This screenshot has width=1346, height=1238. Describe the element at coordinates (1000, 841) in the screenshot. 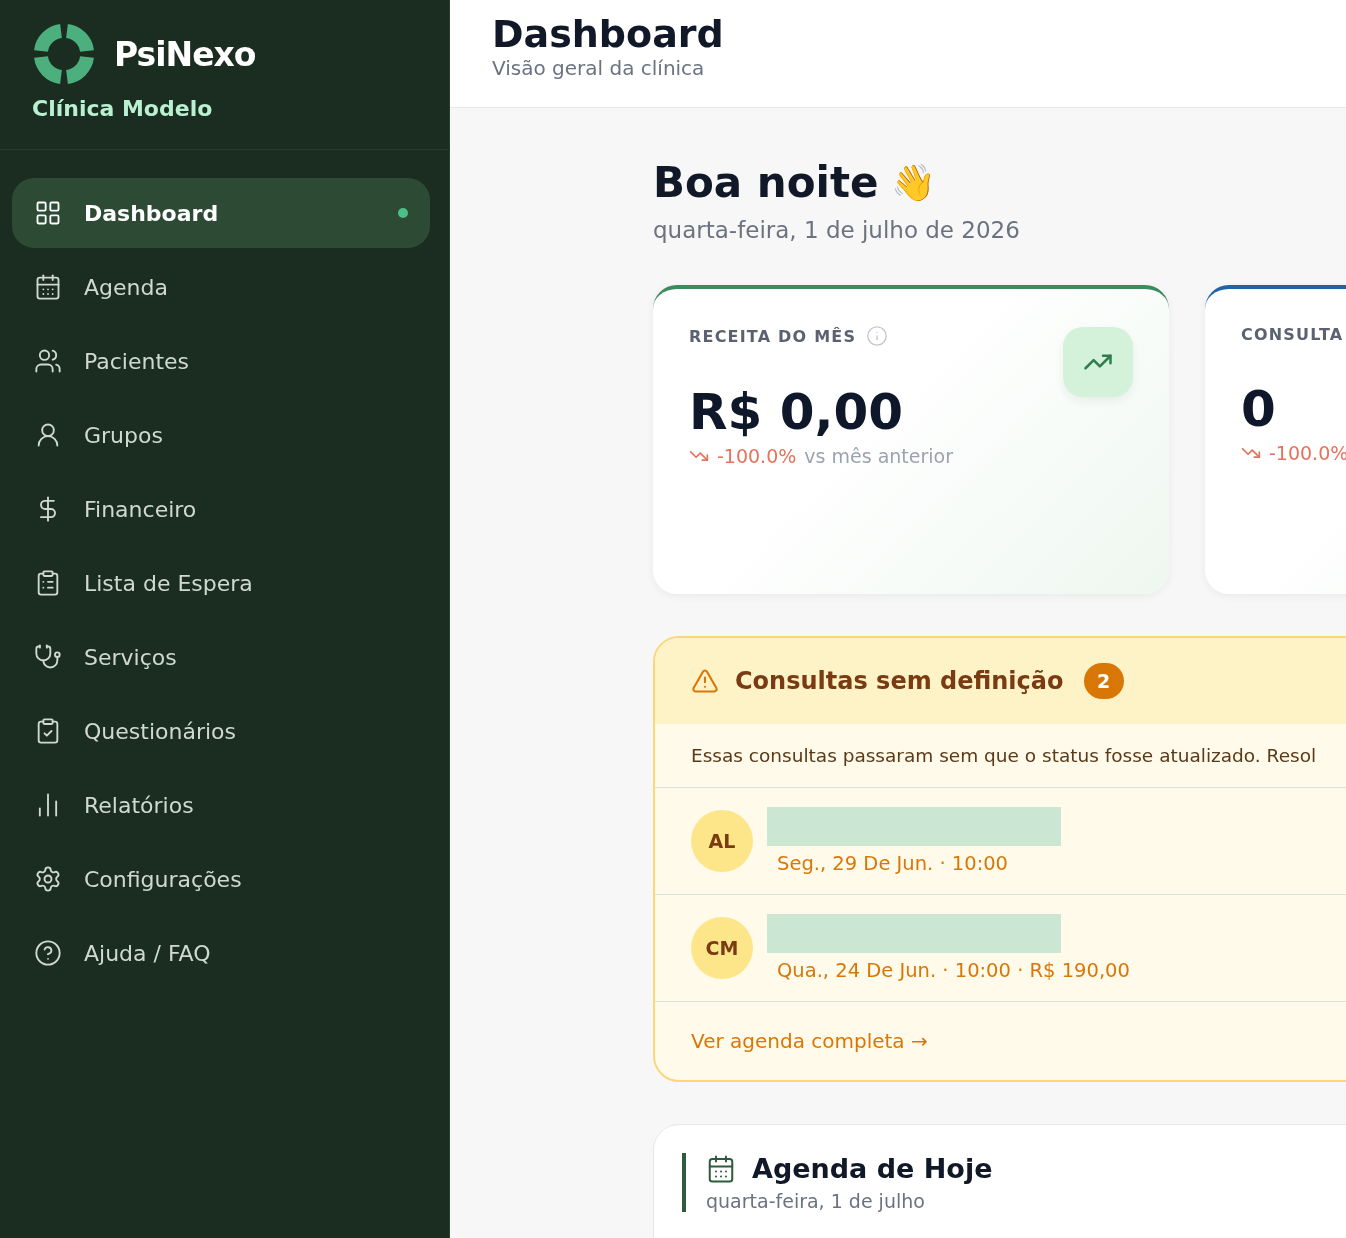

I see `appointment-row: AL Seg., 29 De Jun. · 10:00` at that location.